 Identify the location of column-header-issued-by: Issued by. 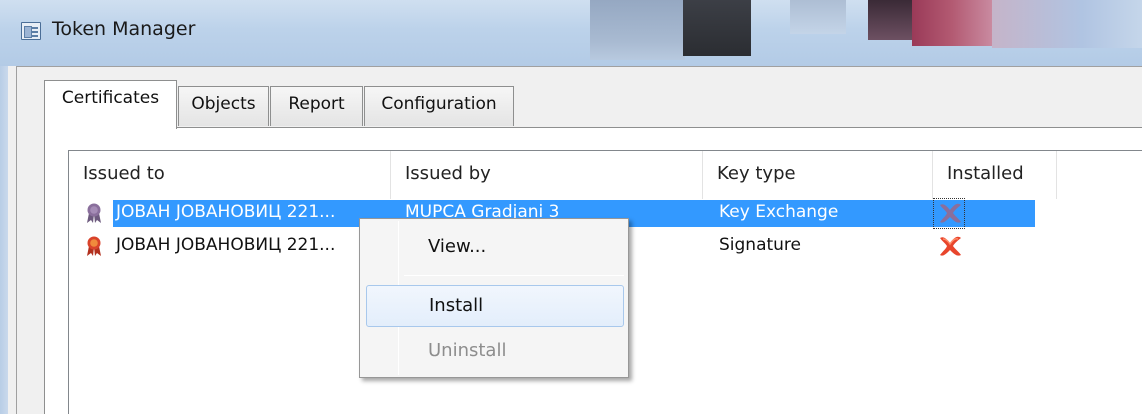
(547, 175).